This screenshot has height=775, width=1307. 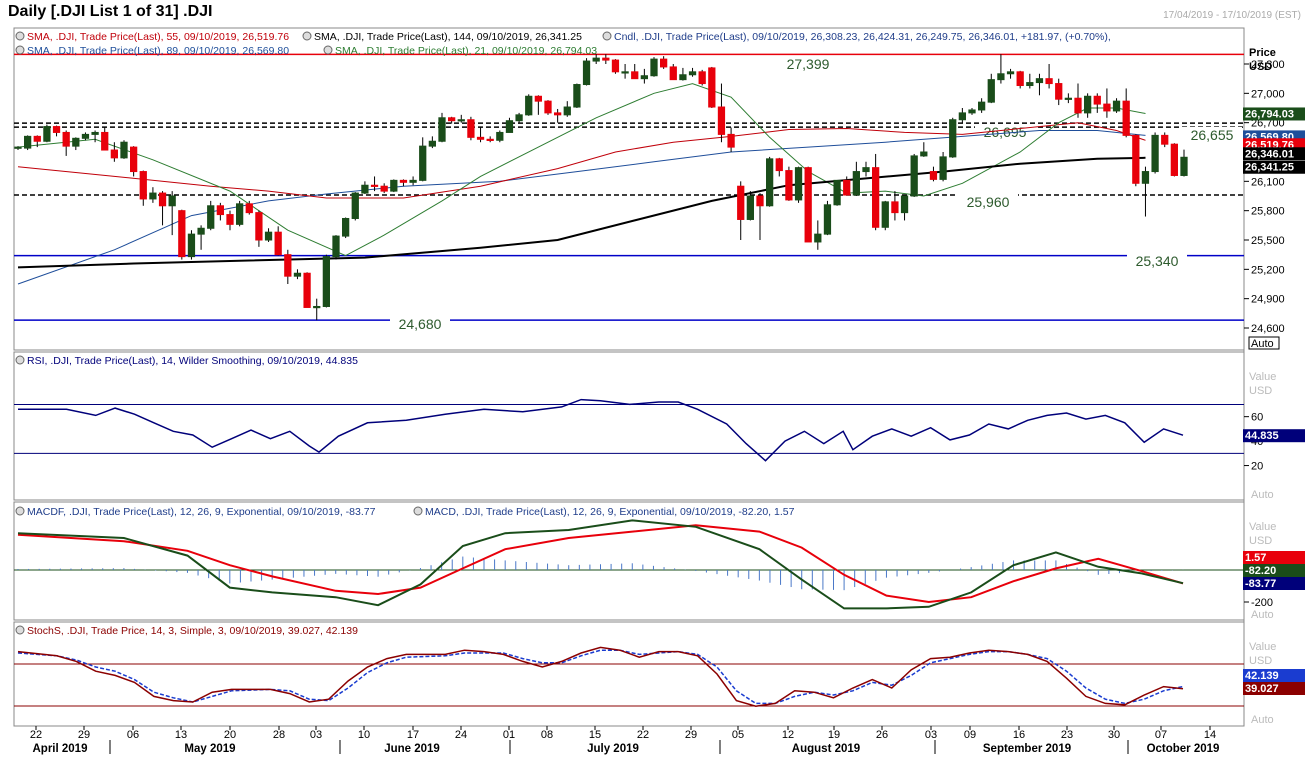 What do you see at coordinates (413, 735) in the screenshot?
I see `x-tick-label: 17` at bounding box center [413, 735].